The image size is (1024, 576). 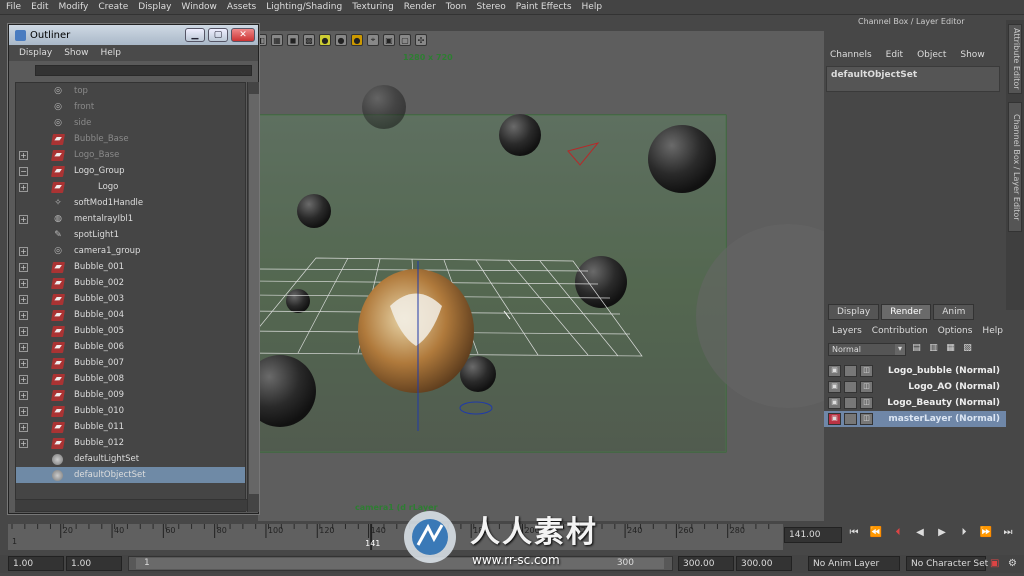 I want to click on layer-mode-select: Normal ▾, so click(x=867, y=349).